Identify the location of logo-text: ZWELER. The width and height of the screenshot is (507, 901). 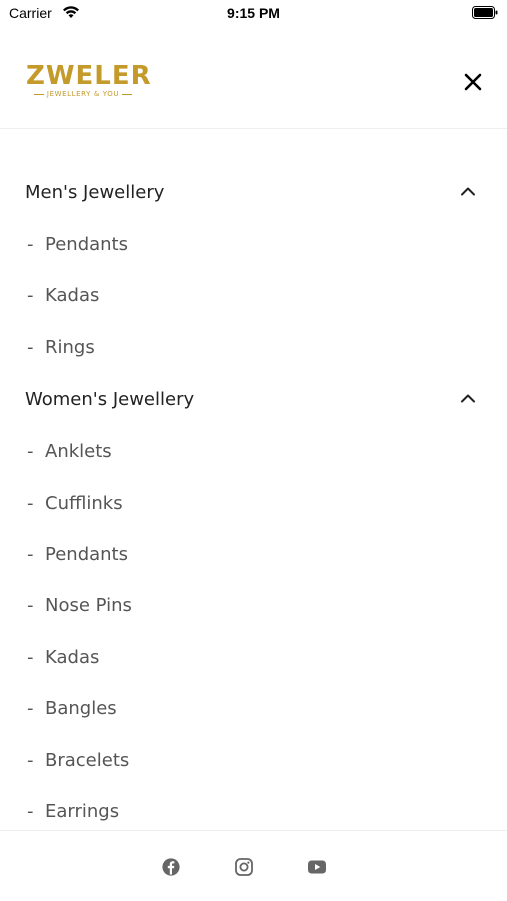
(89, 76).